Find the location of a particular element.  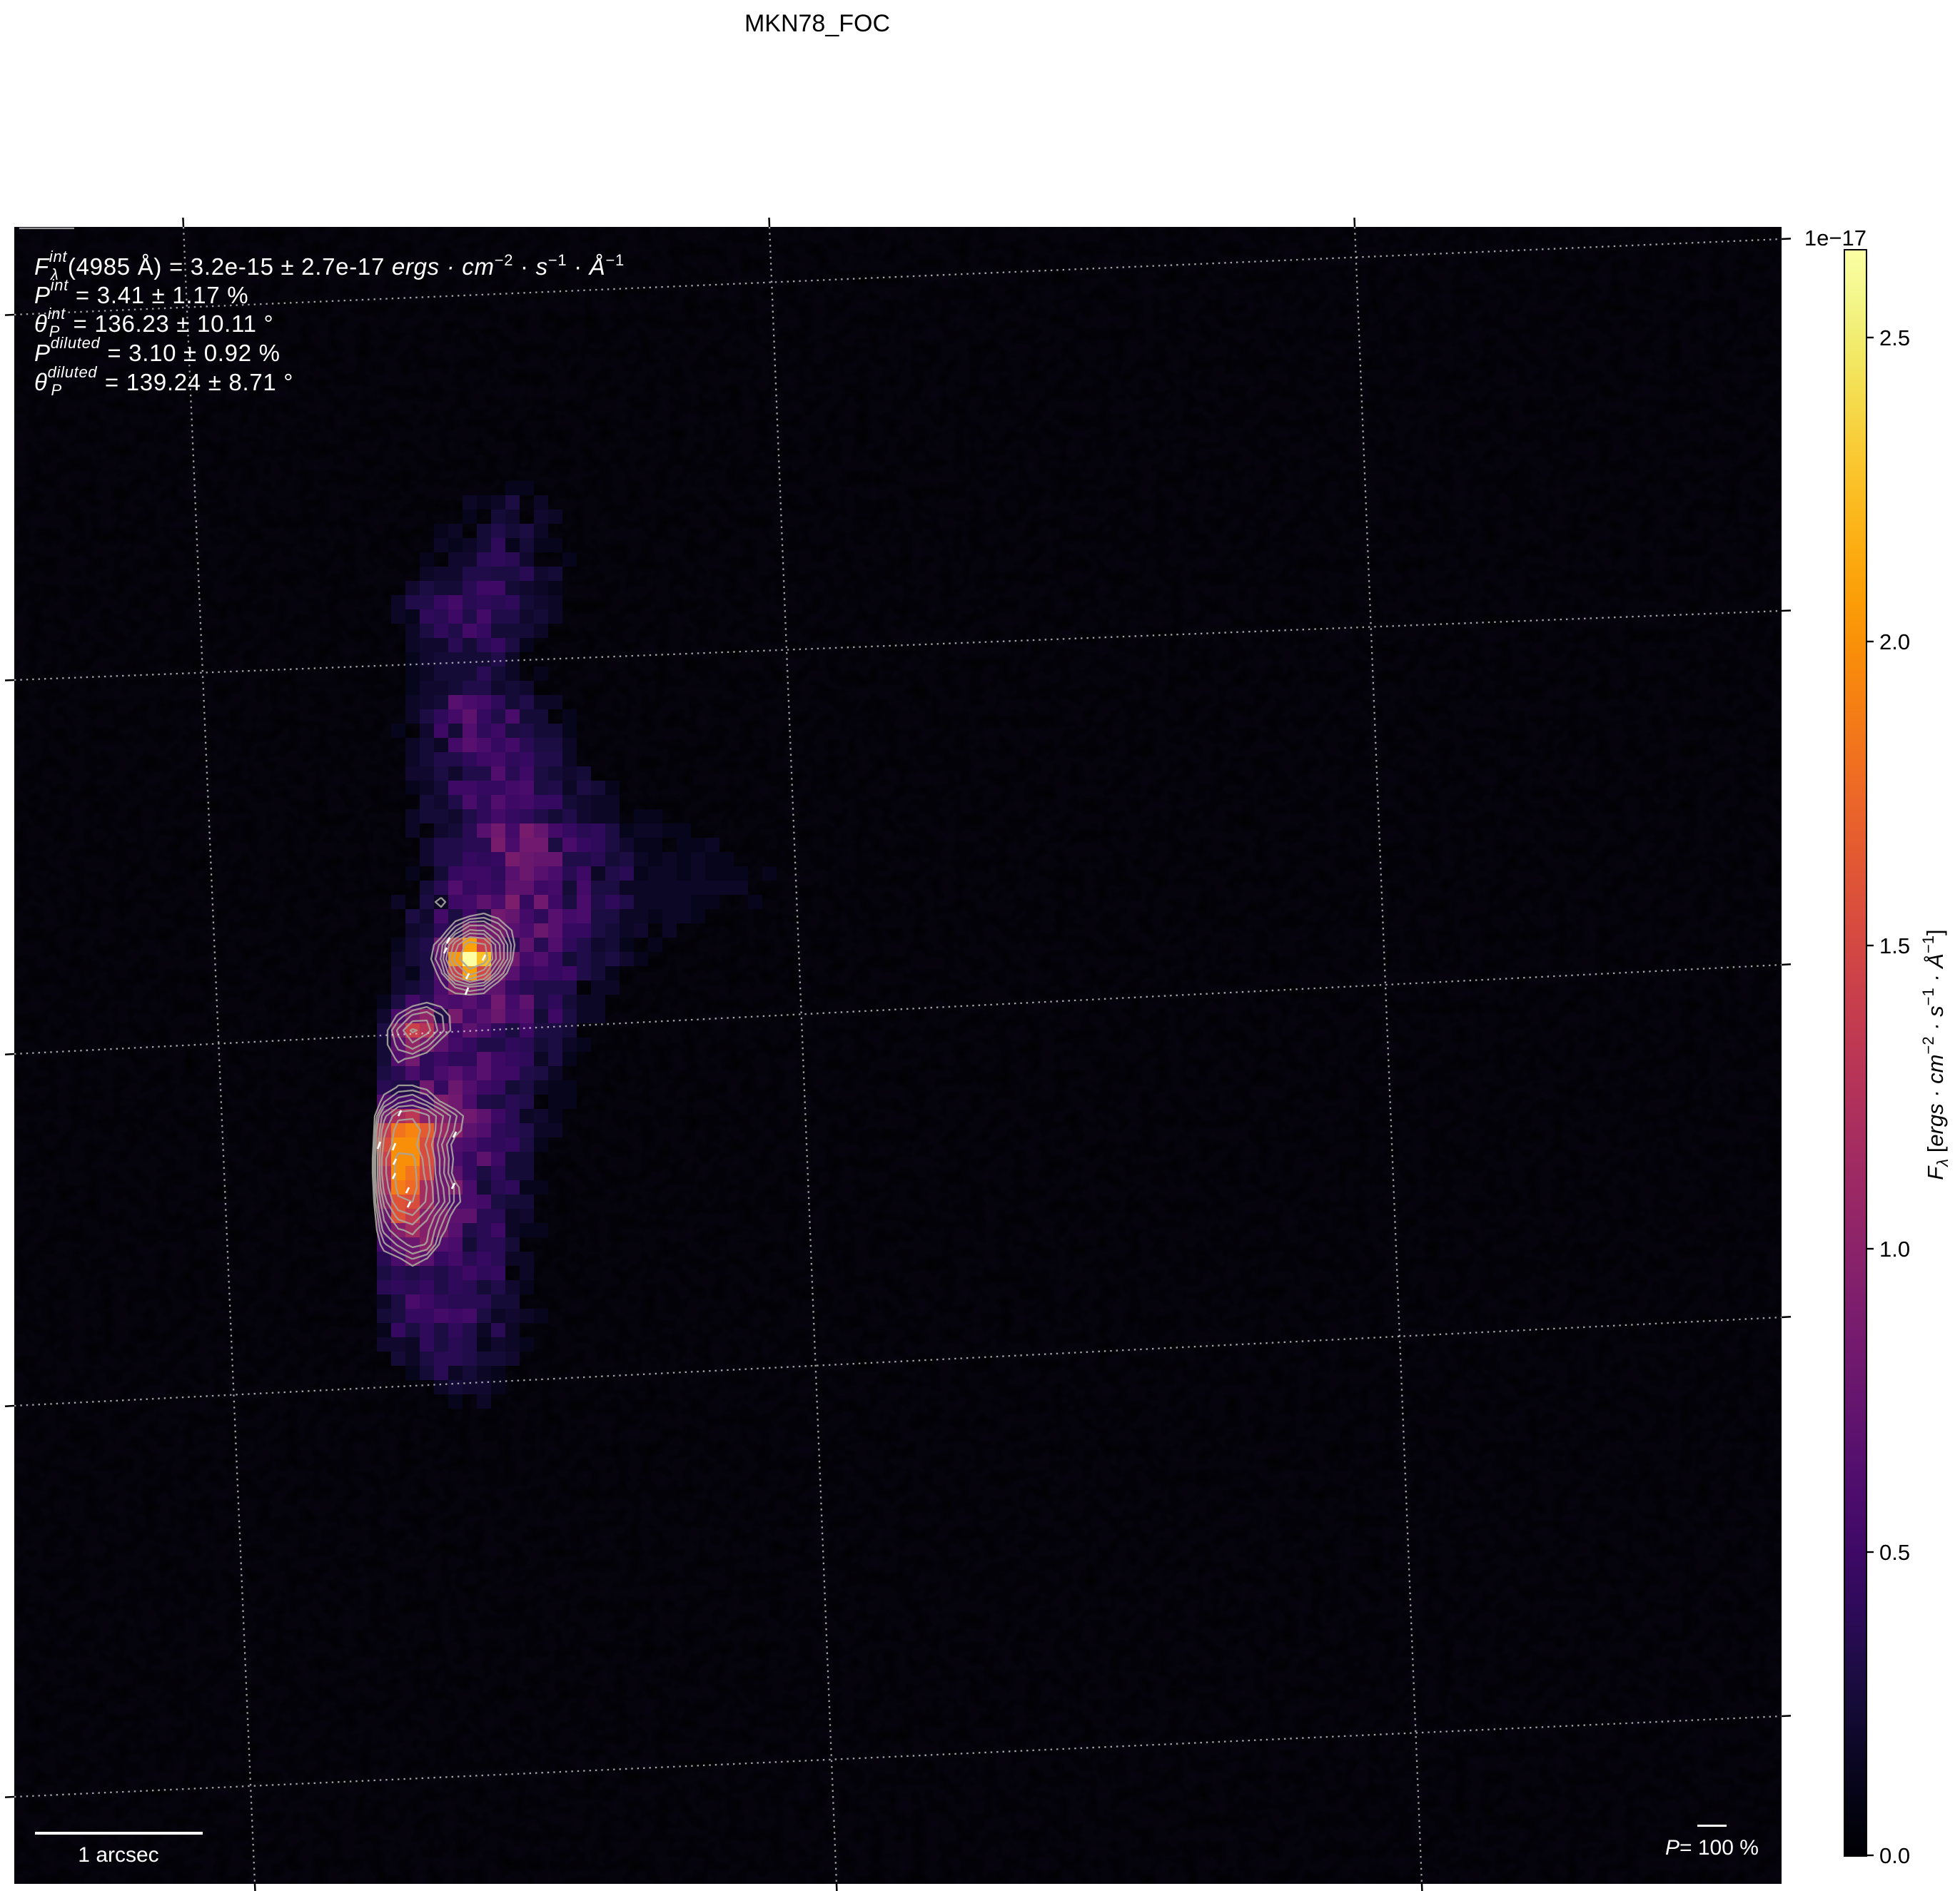

svg-text: Fλ [ergs · cm−2 · s−1 · Å−1] is located at coordinates (1935, 1054).